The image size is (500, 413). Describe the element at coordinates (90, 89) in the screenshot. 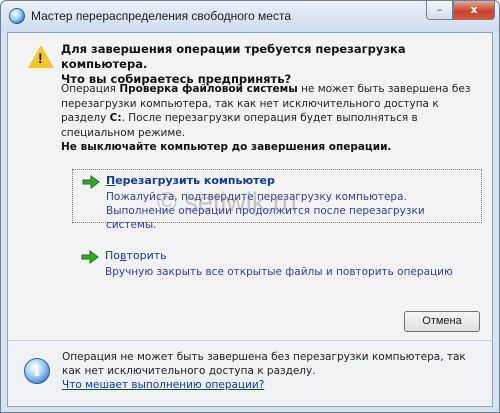

I see `body-prefix: Операция` at that location.